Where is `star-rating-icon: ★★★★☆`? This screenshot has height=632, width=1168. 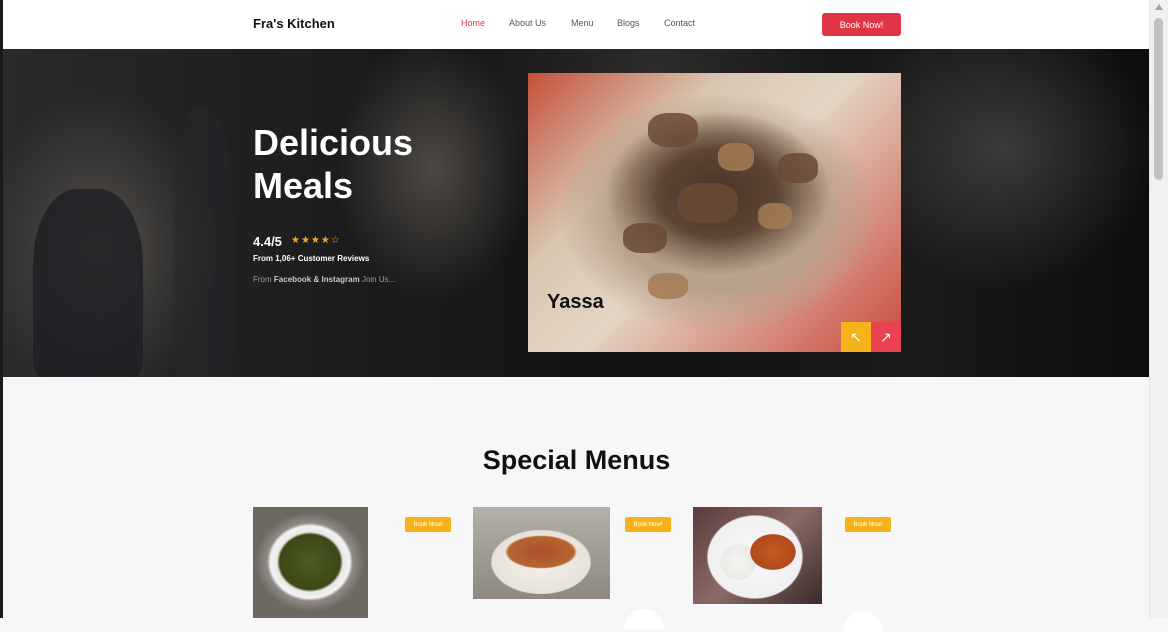
star-rating-icon: ★★★★☆ is located at coordinates (316, 240).